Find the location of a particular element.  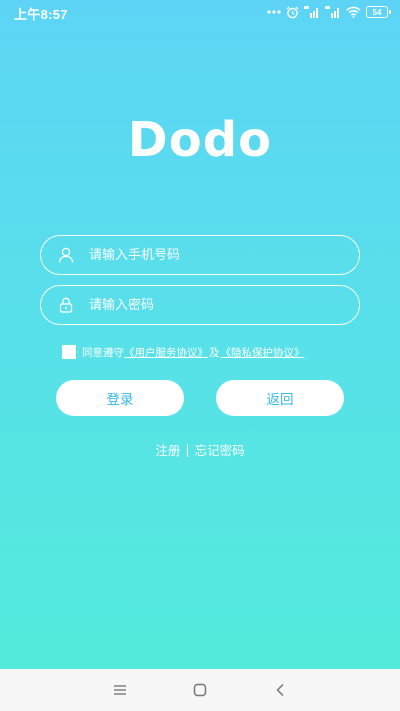

auth-links: 注册 | 忘记密码 is located at coordinates (200, 449).